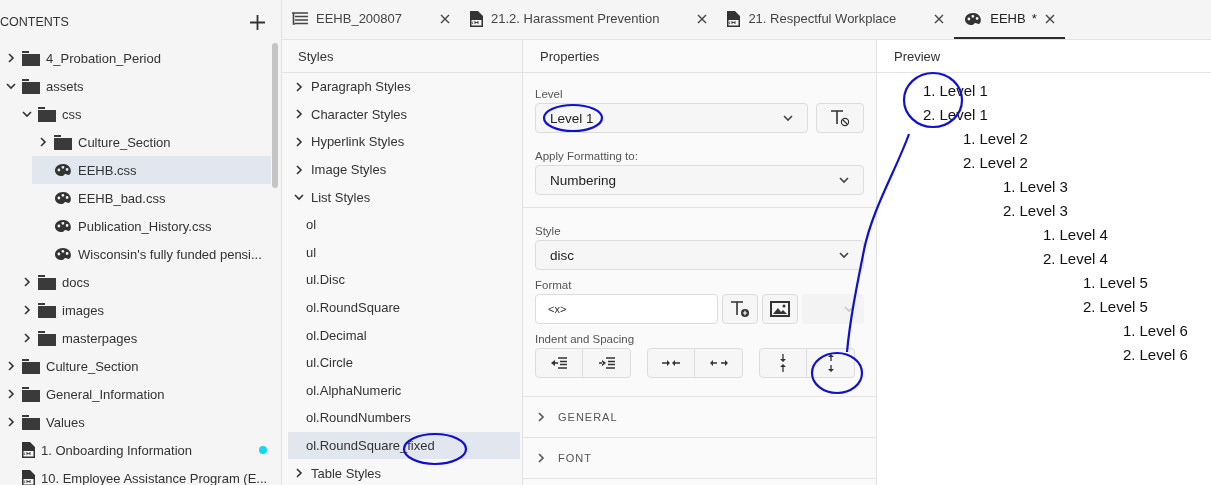 The height and width of the screenshot is (485, 1211). What do you see at coordinates (402, 114) in the screenshot?
I see `style-category: Character Styles` at bounding box center [402, 114].